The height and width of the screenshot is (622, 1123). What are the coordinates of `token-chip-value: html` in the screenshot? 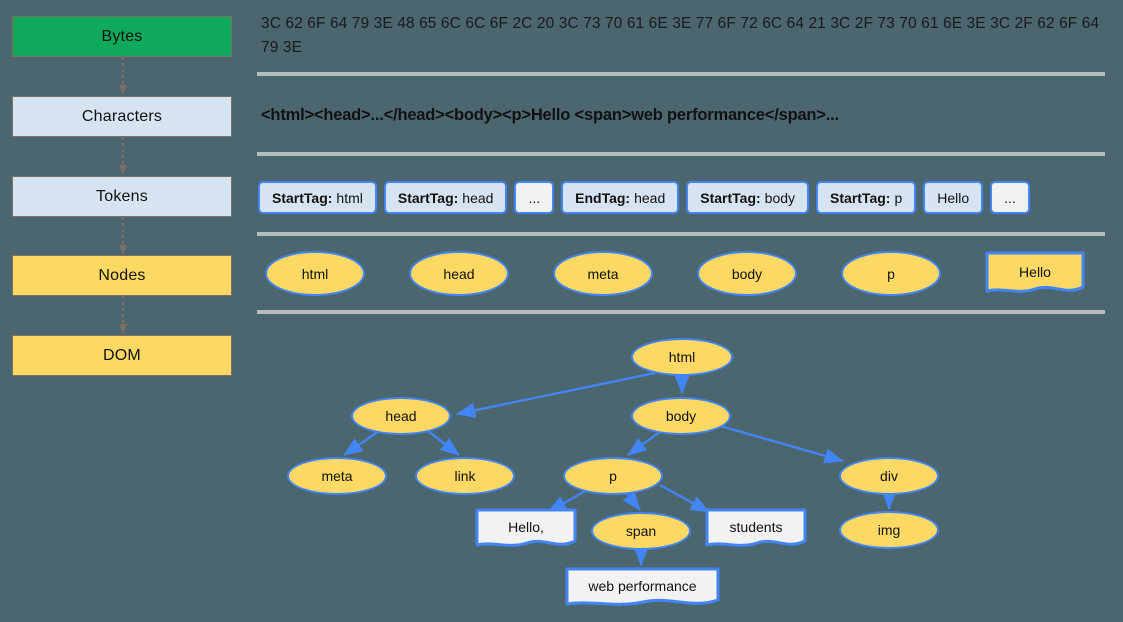 It's located at (349, 197).